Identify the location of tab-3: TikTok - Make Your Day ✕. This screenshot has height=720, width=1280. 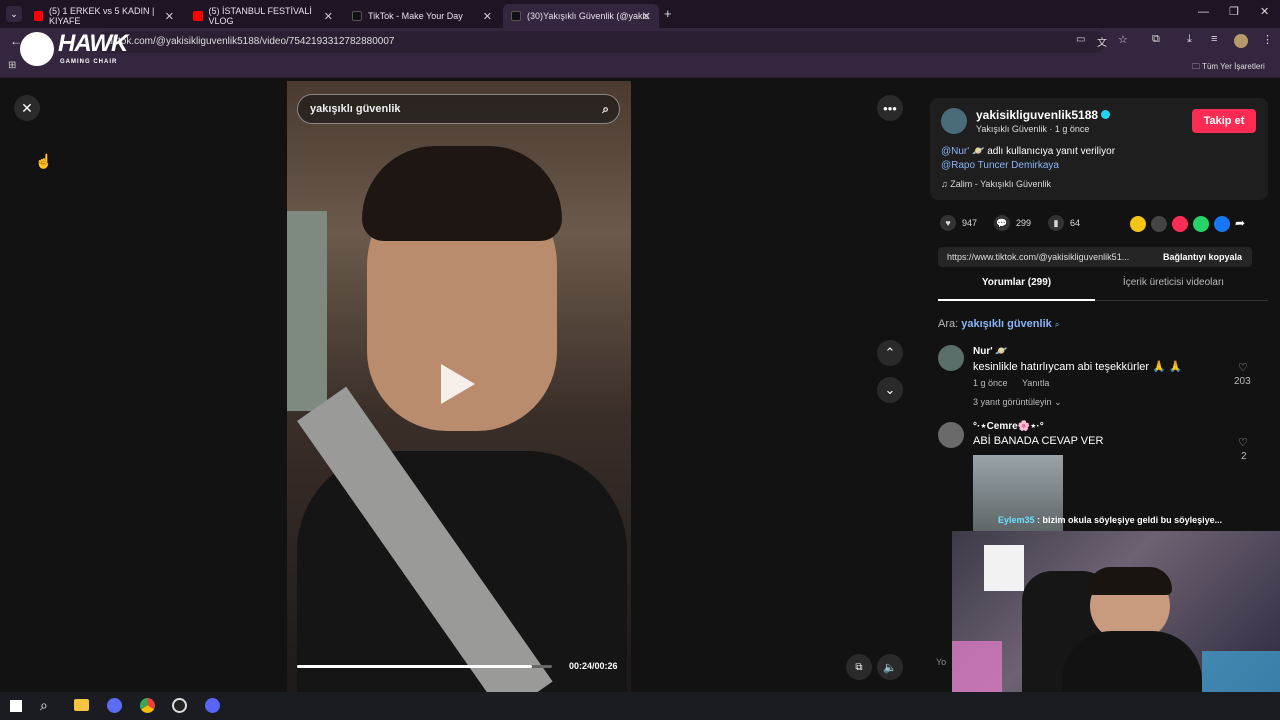
(422, 16).